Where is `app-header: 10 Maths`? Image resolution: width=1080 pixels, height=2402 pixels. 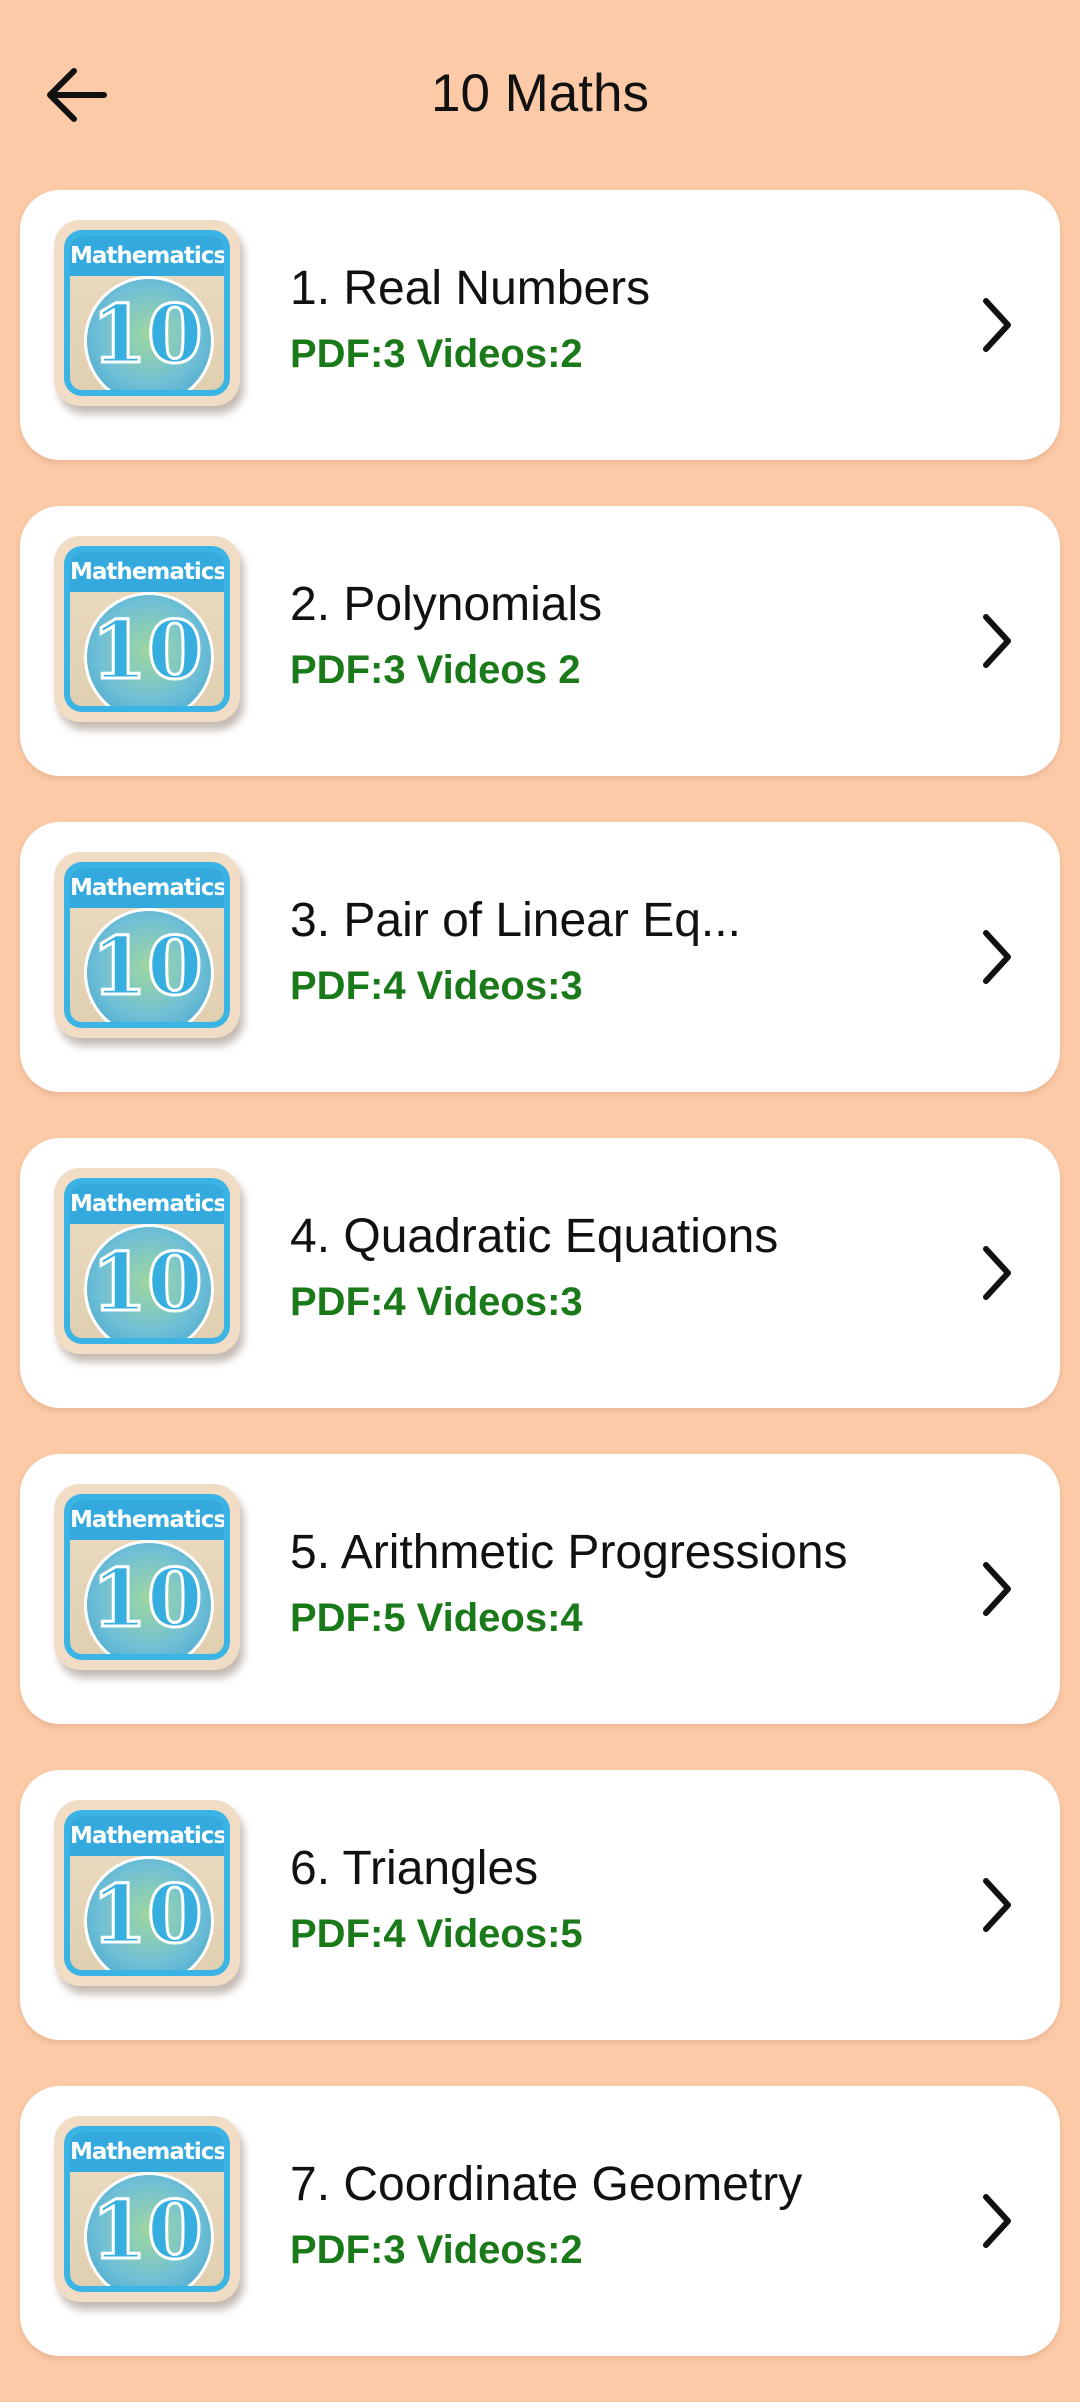
app-header: 10 Maths is located at coordinates (540, 95).